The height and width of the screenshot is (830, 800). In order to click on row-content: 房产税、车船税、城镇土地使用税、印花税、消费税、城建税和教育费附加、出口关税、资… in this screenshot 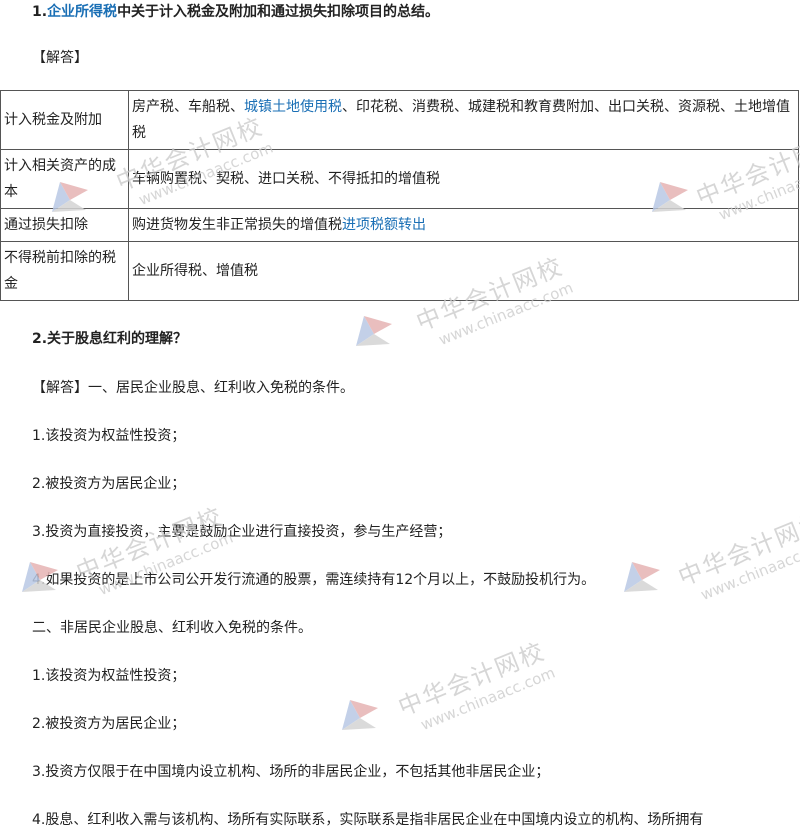, I will do `click(463, 120)`.